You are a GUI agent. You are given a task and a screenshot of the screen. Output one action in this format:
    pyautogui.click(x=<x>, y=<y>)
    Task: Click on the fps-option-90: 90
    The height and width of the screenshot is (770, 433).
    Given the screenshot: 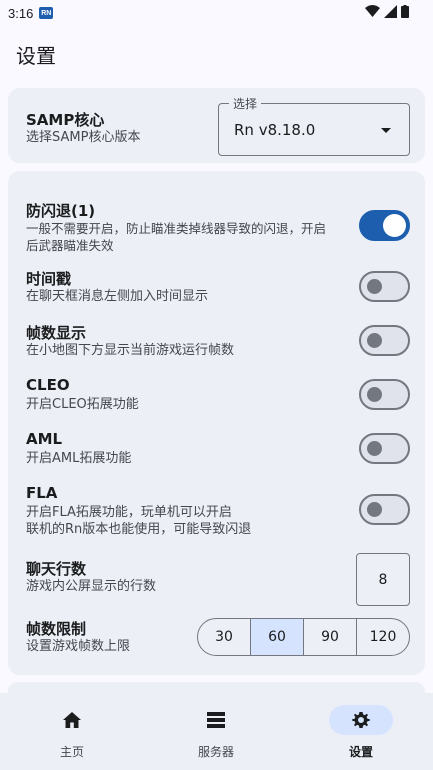 What is the action you would take?
    pyautogui.click(x=330, y=637)
    